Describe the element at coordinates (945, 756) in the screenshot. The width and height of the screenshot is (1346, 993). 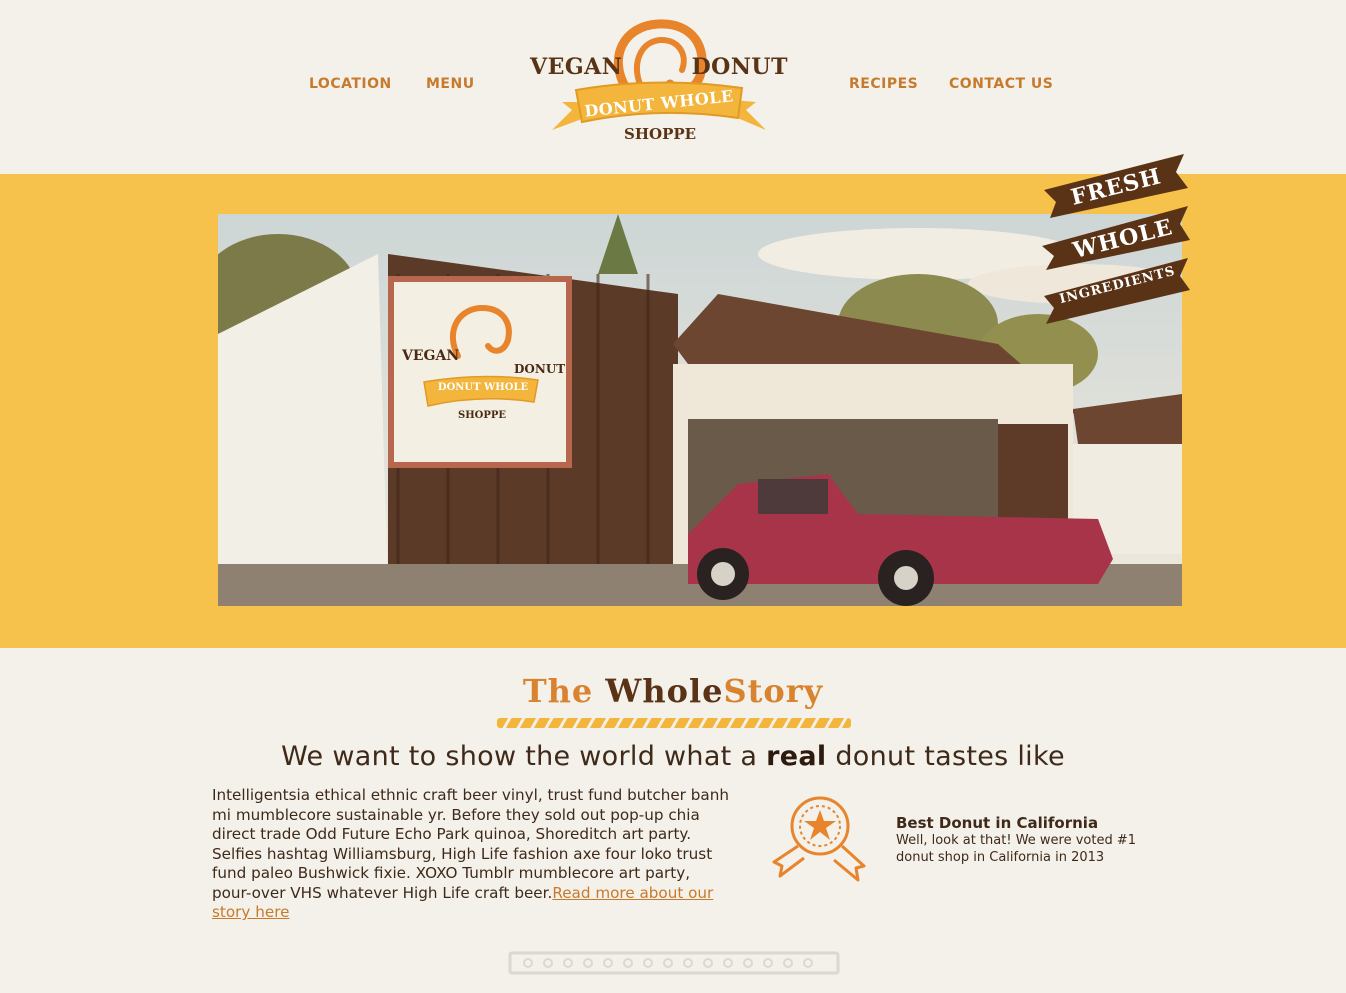
I see `tagline-post: donut tastes like` at that location.